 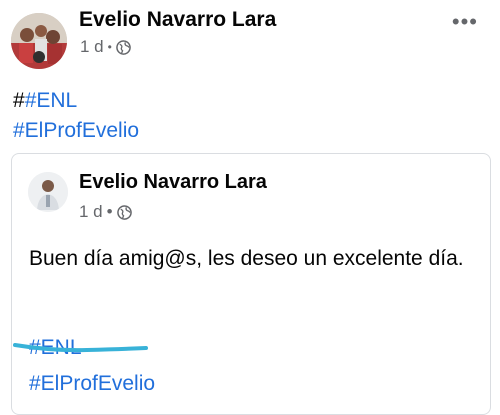 I want to click on post-meta: 1 d •, so click(x=105, y=47).